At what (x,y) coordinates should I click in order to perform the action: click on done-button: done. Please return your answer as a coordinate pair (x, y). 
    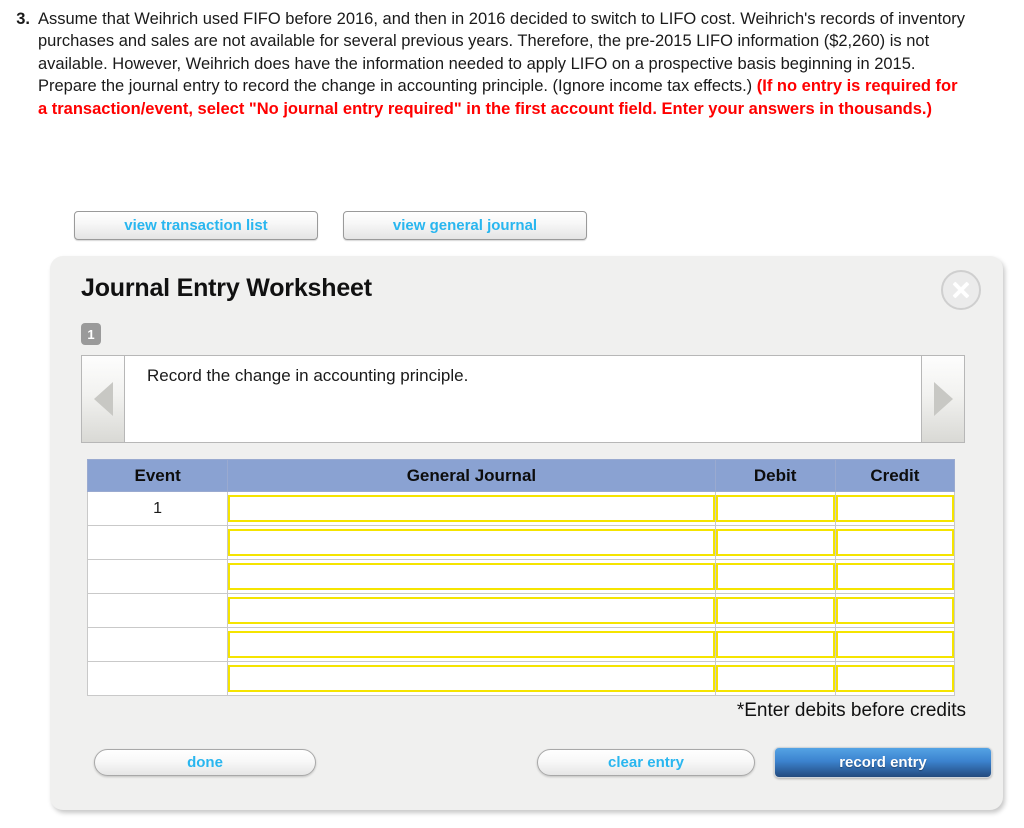
    Looking at the image, I should click on (205, 762).